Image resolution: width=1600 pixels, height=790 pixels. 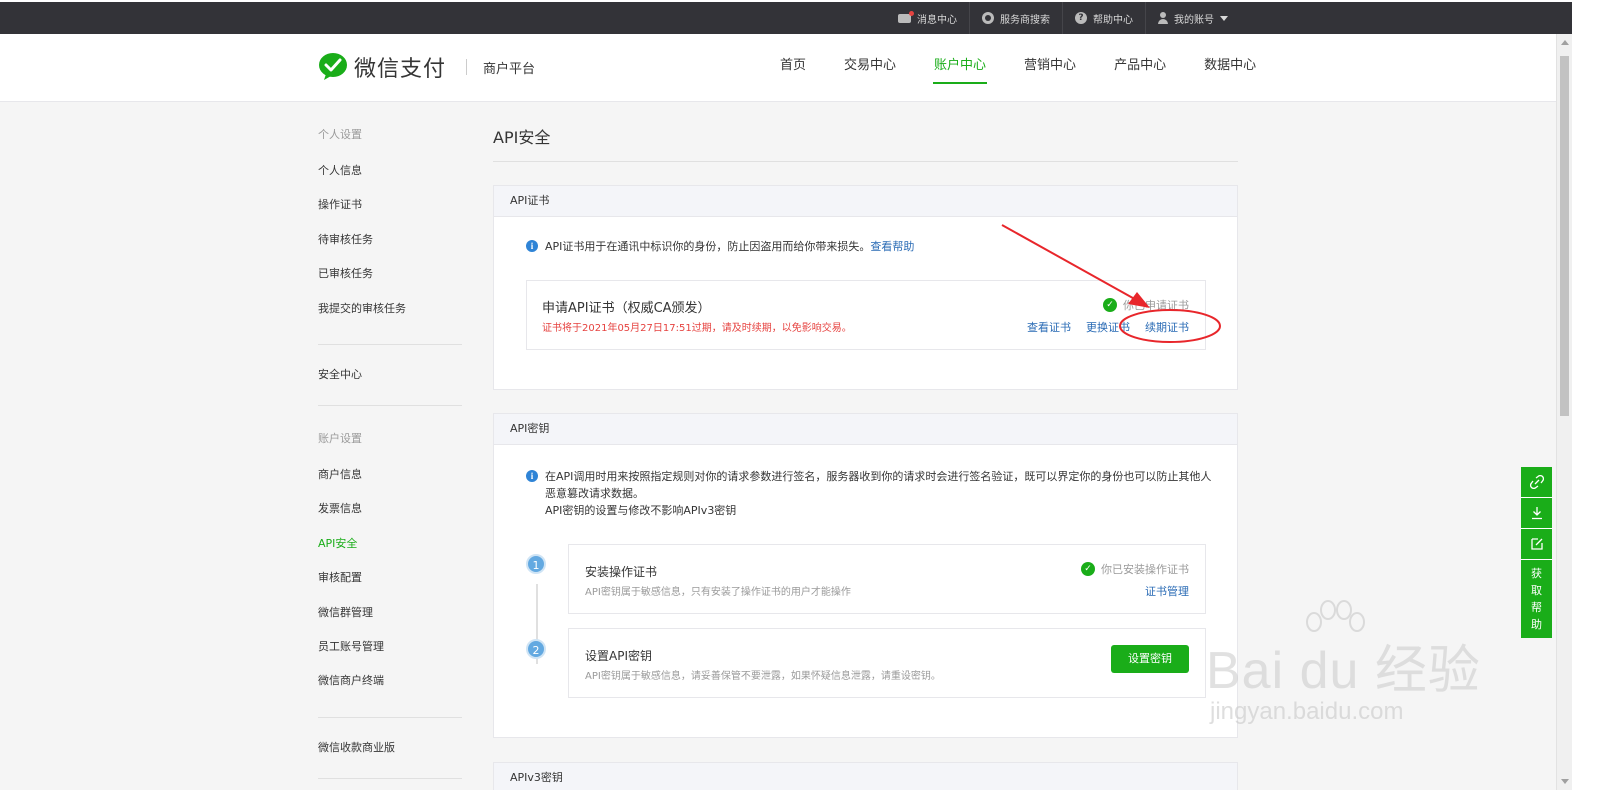 I want to click on panel-heading: API密钥, so click(x=865, y=429).